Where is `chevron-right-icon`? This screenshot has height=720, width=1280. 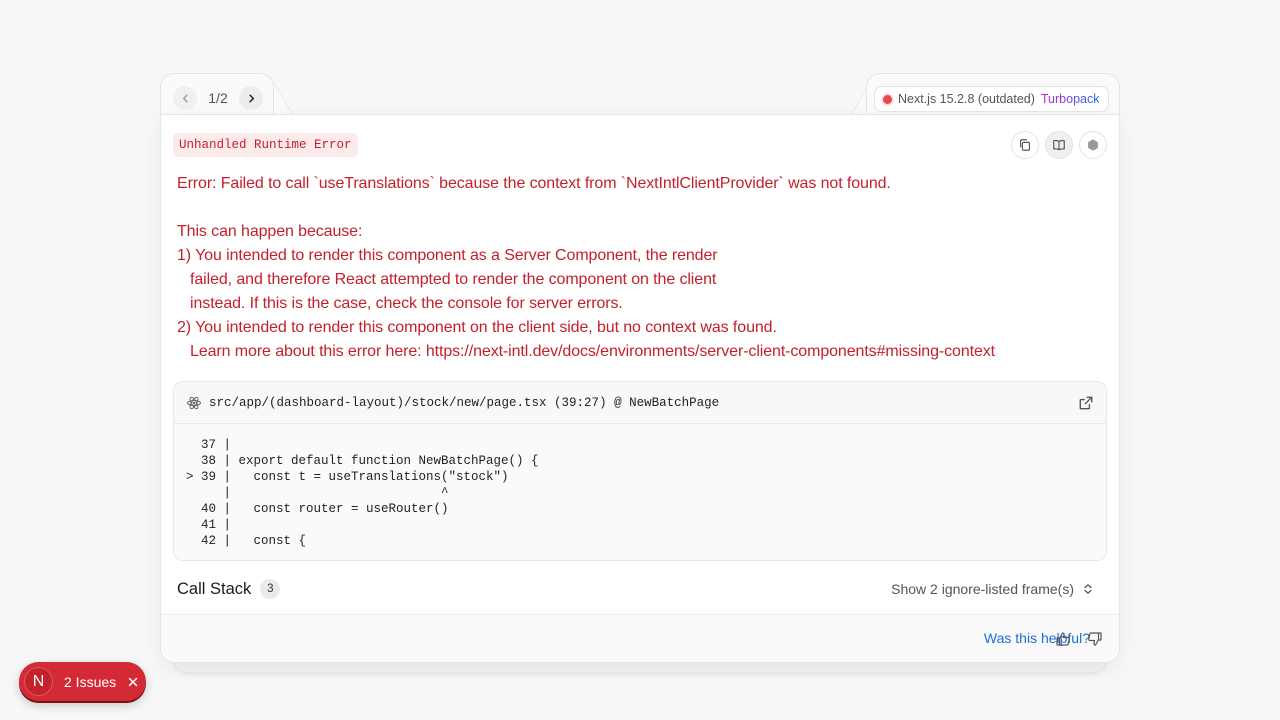 chevron-right-icon is located at coordinates (251, 98).